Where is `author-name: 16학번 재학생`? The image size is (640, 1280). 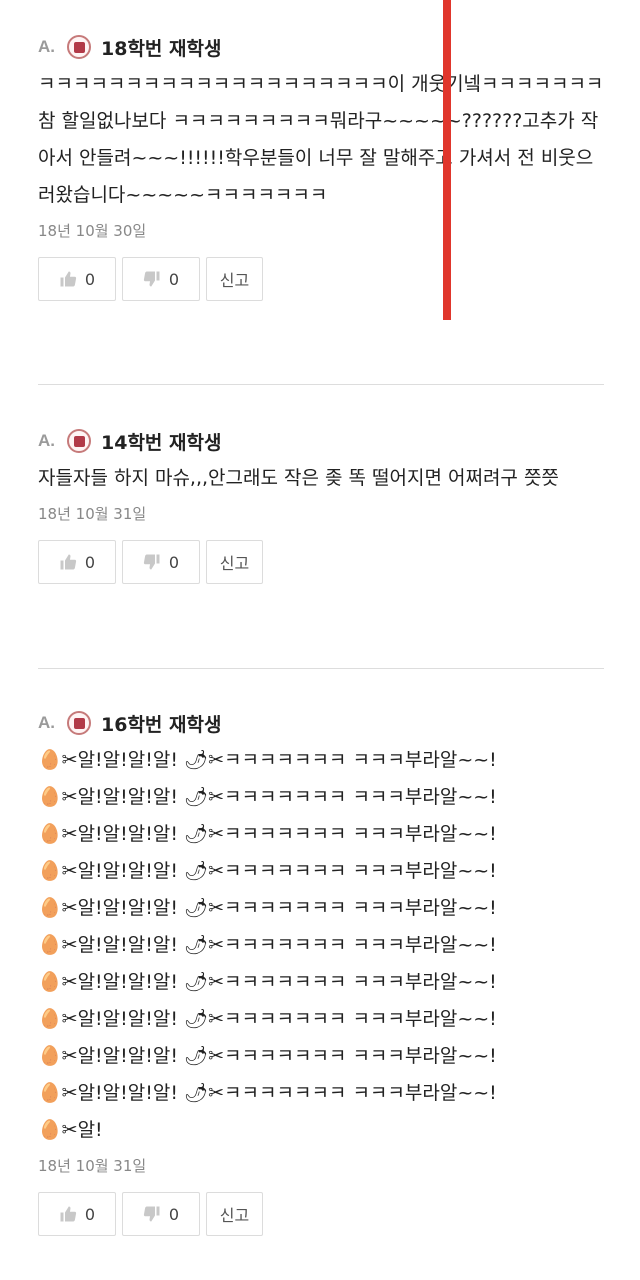 author-name: 16학번 재학생 is located at coordinates (161, 724).